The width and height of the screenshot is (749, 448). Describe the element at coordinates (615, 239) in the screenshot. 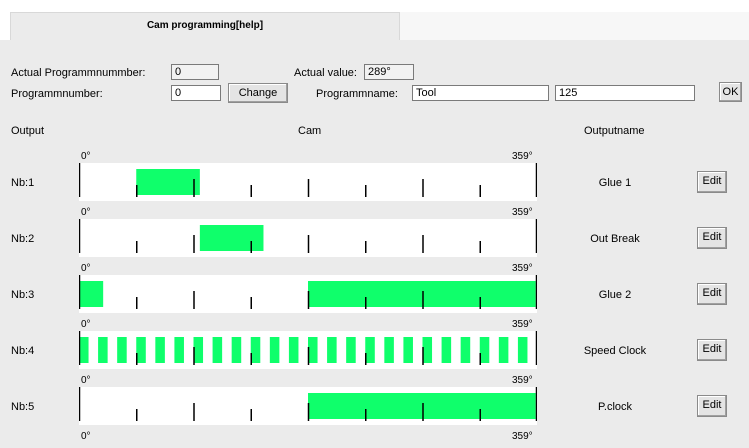

I see `output-name-label: Out Break` at that location.